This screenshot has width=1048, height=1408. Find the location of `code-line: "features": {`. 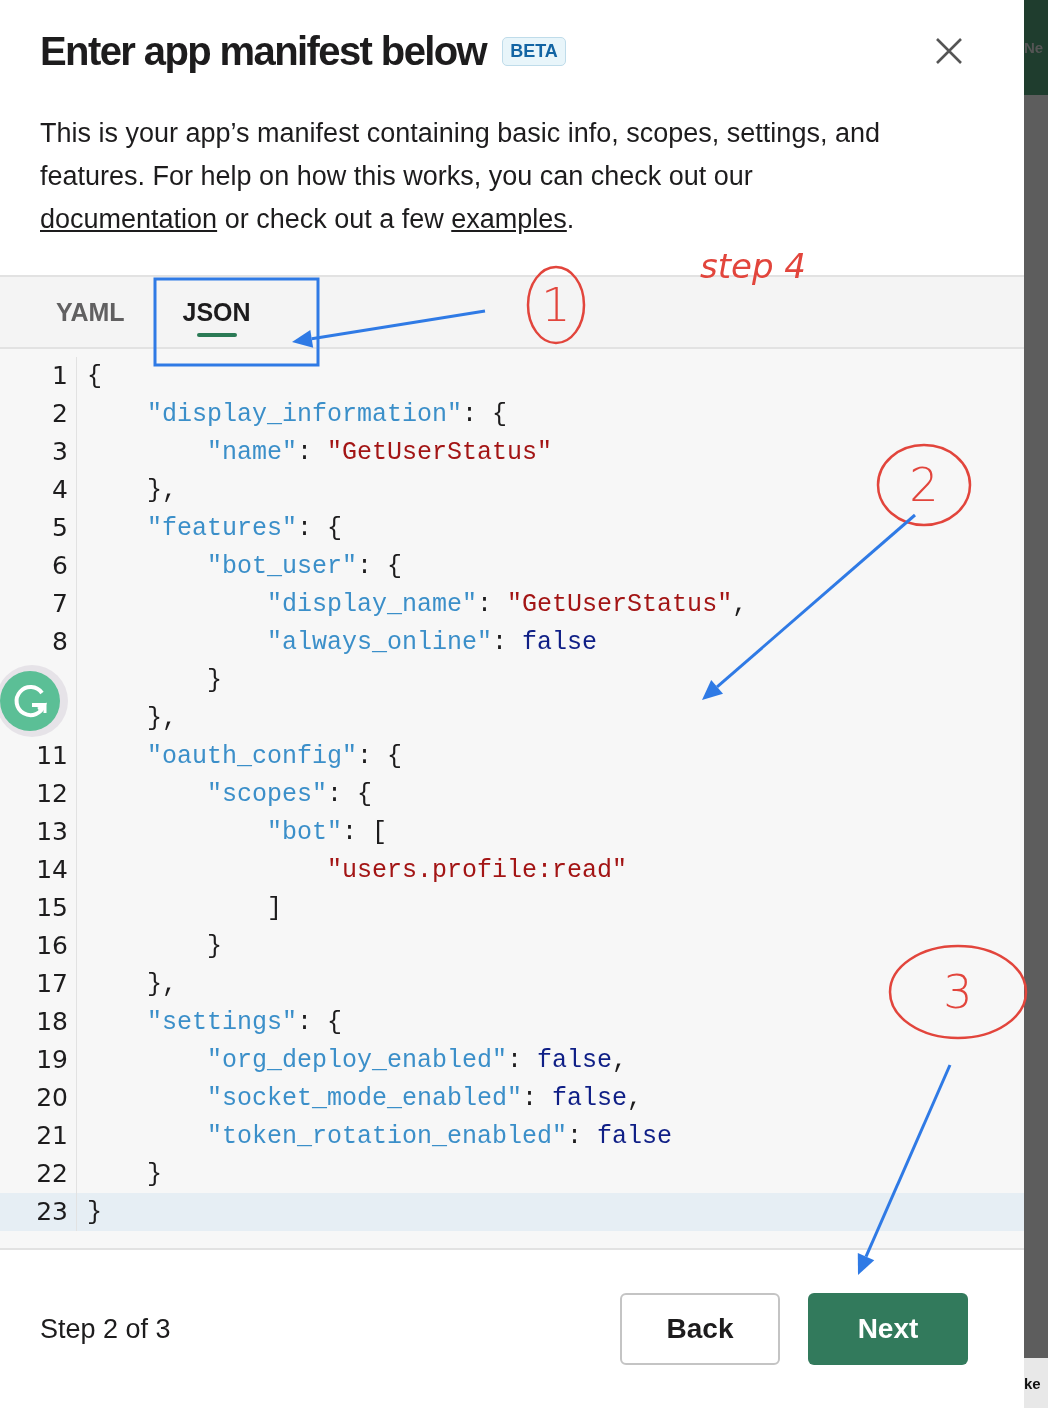

code-line: "features": { is located at coordinates (244, 528).